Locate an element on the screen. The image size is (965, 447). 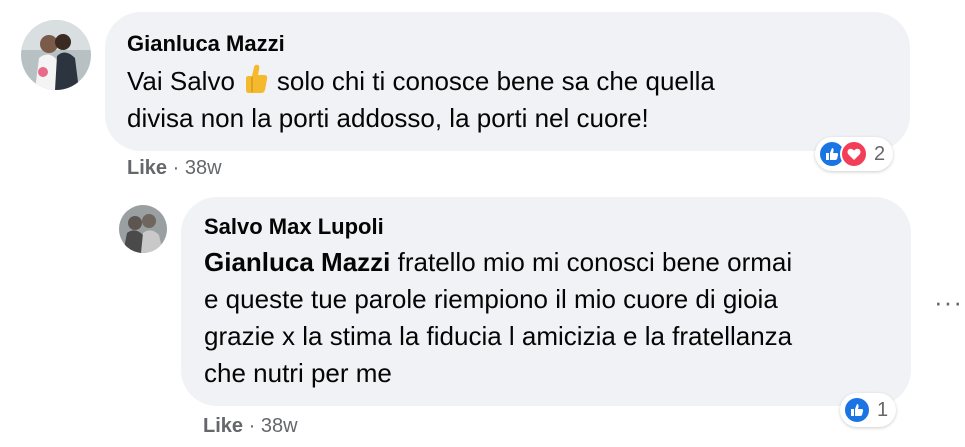
reaction-summary: 2 is located at coordinates (854, 154).